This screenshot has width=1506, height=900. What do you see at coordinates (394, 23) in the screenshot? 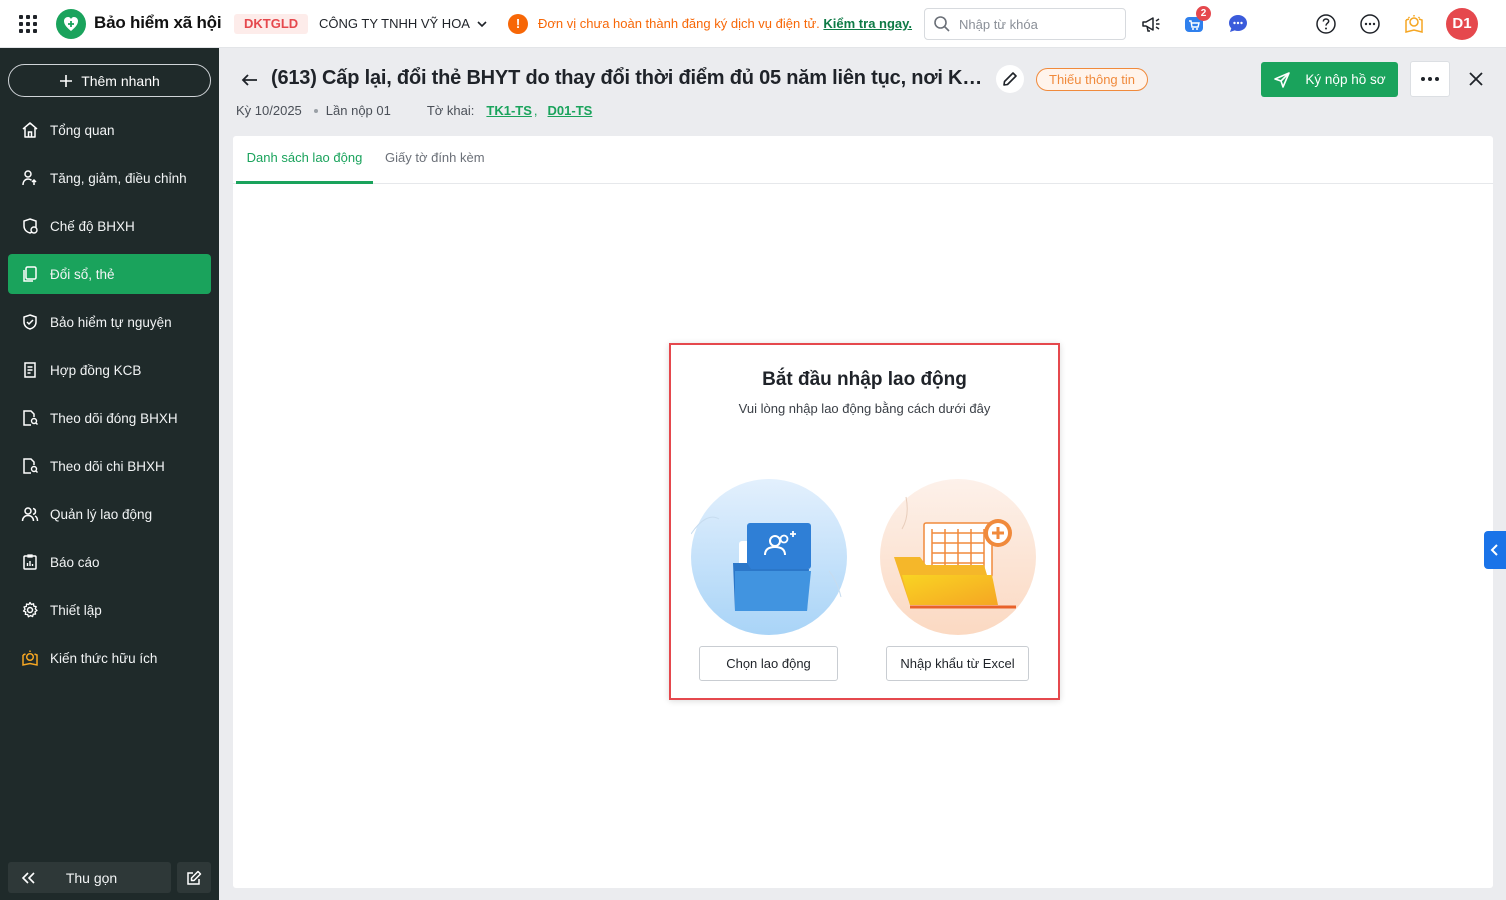
I see `company-name: CÔNG TY TNHH VỸ HOA` at bounding box center [394, 23].